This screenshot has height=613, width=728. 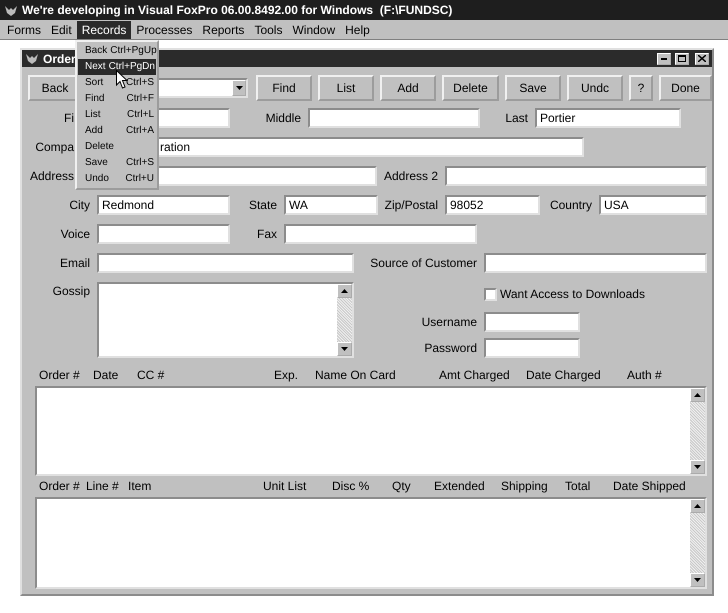 What do you see at coordinates (267, 234) in the screenshot?
I see `field-label: Fax` at bounding box center [267, 234].